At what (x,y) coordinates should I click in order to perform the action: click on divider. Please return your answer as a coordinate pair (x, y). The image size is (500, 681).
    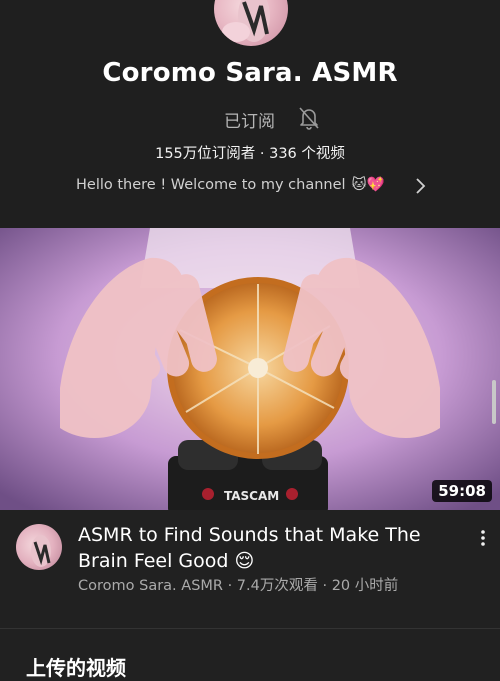
    Looking at the image, I should click on (250, 628).